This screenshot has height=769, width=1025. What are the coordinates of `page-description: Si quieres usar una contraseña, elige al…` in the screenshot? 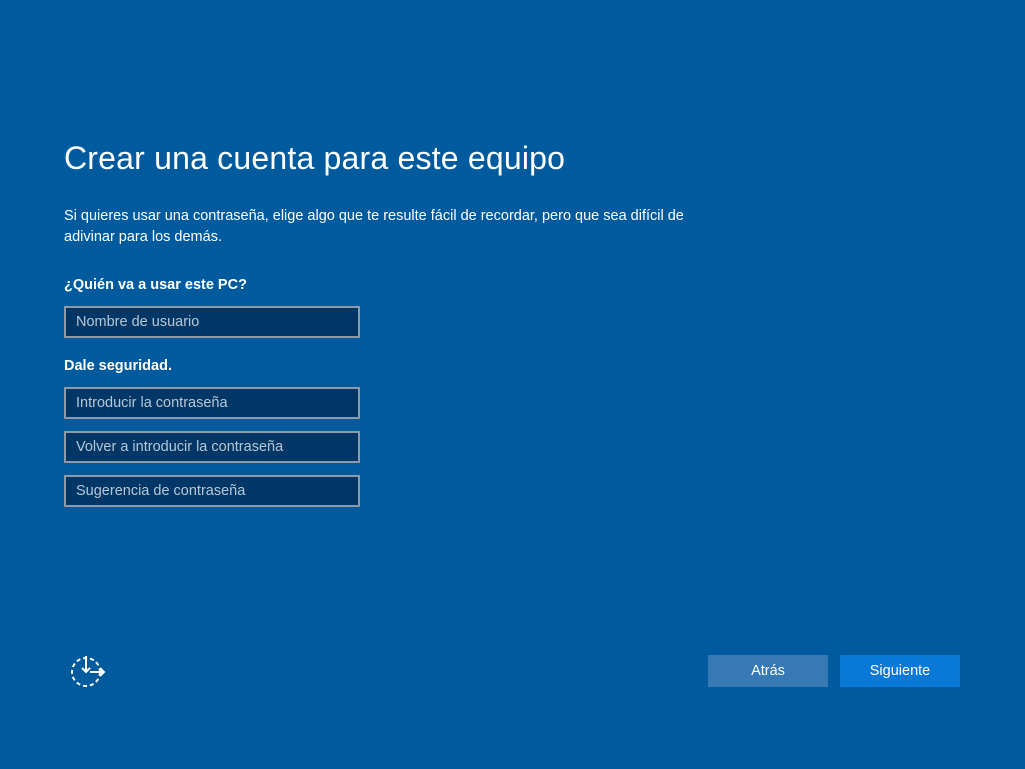 It's located at (374, 226).